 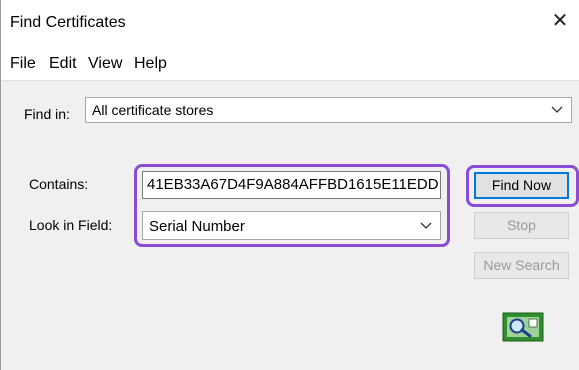 I want to click on menu-help: Help, so click(x=150, y=64).